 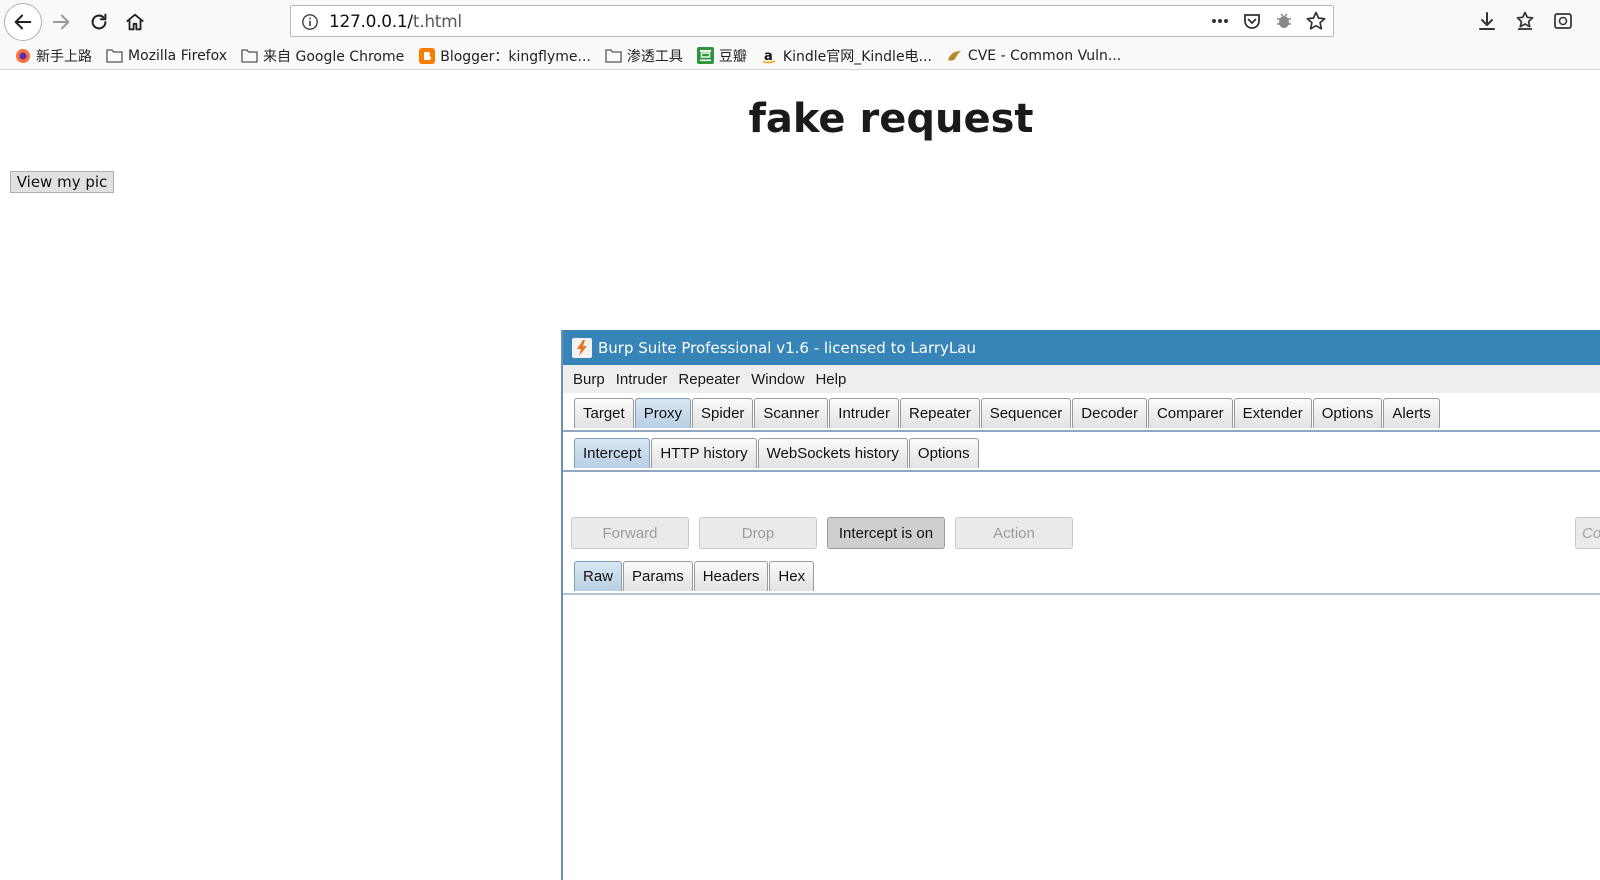 What do you see at coordinates (630, 533) in the screenshot?
I see `forward-button: Forward` at bounding box center [630, 533].